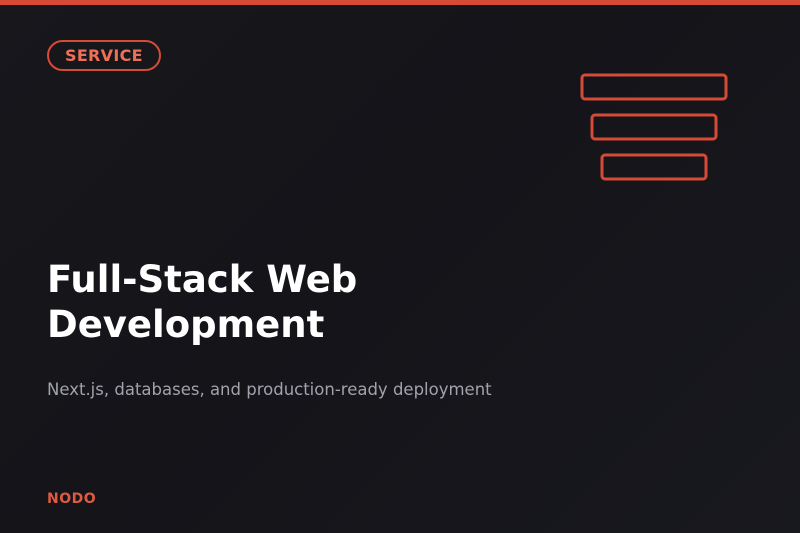 This screenshot has height=533, width=800. Describe the element at coordinates (72, 499) in the screenshot. I see `brand-wordmark: NODO` at that location.